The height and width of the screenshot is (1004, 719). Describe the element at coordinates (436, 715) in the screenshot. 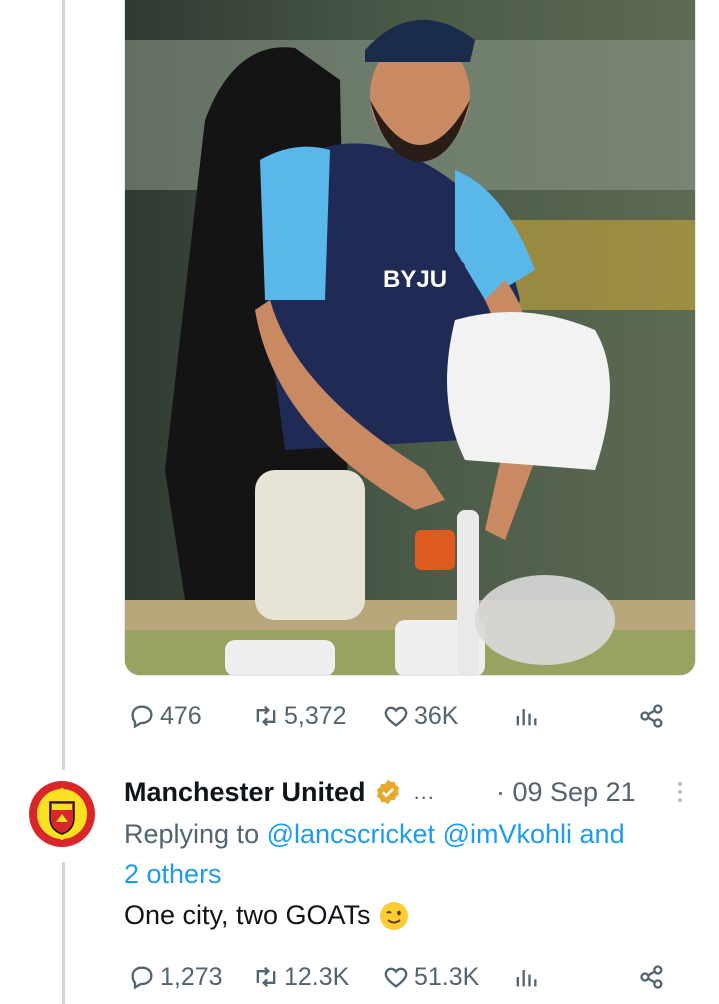

I see `like-count: 36K` at that location.